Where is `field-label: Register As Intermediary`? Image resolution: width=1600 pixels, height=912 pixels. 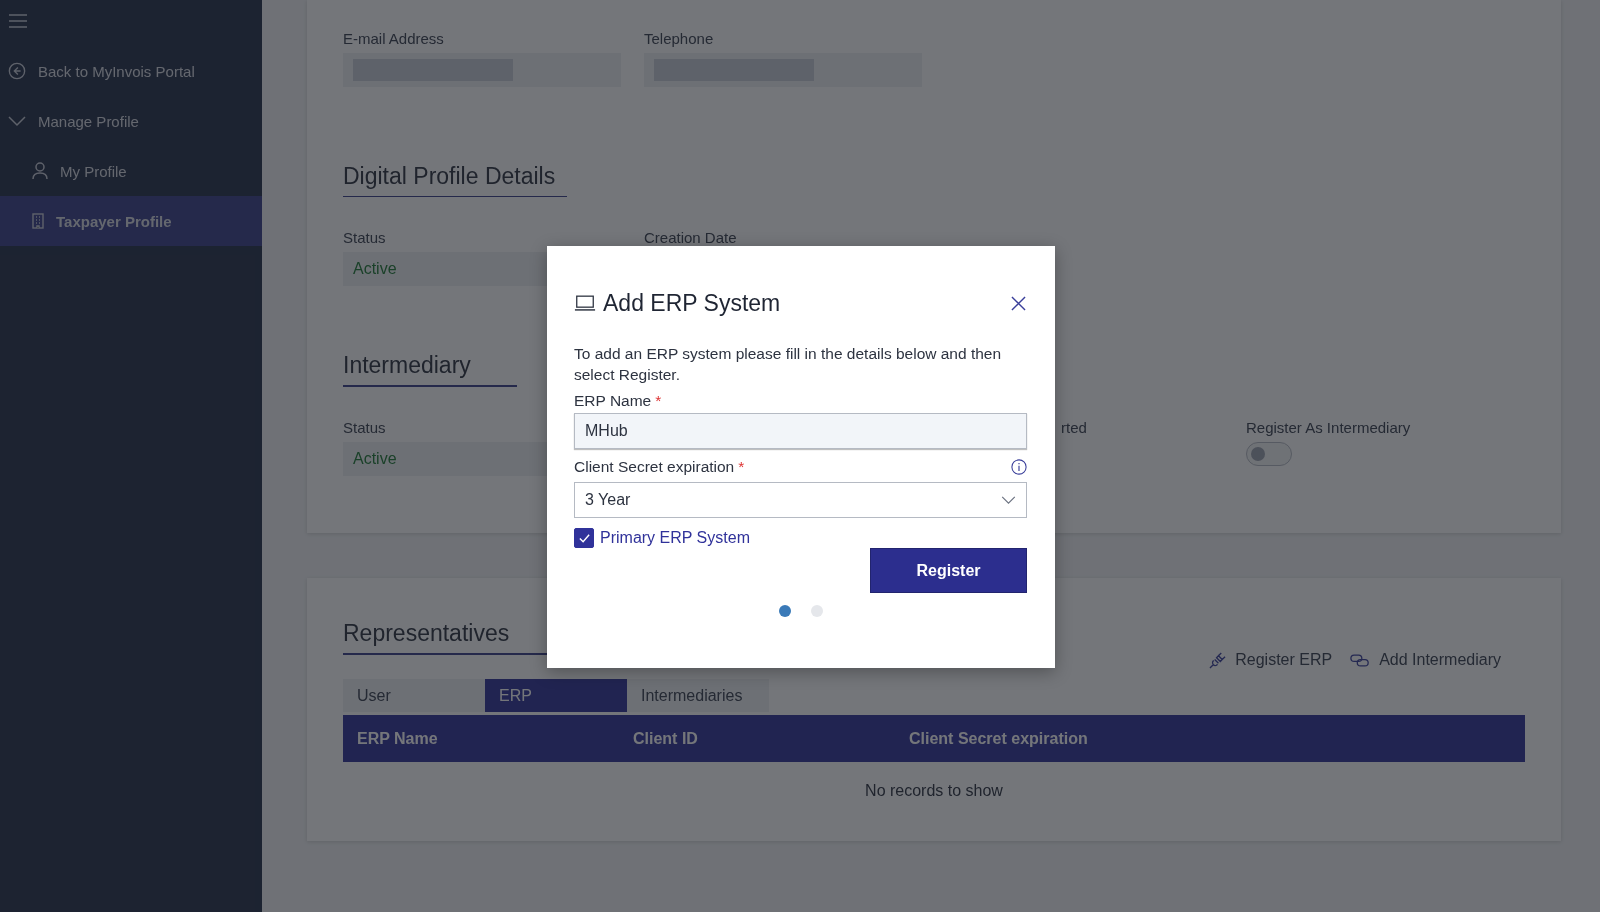
field-label: Register As Intermediary is located at coordinates (1328, 427).